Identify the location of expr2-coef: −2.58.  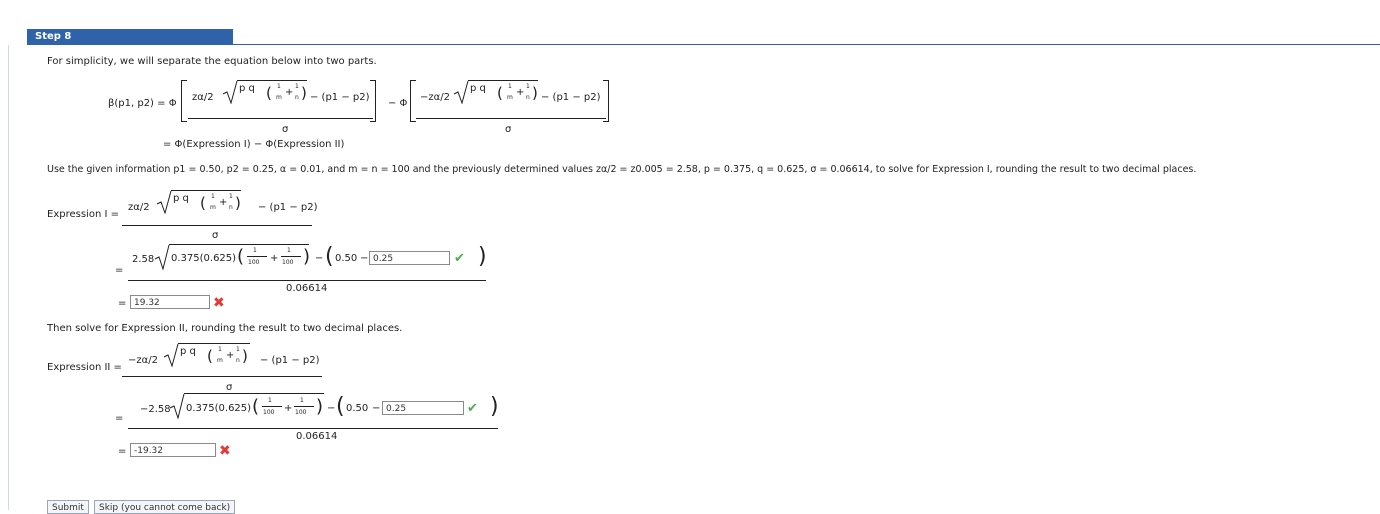
(155, 409).